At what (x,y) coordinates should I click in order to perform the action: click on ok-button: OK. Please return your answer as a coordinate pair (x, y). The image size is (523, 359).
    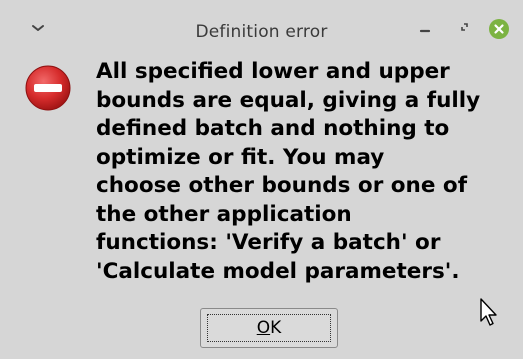
    Looking at the image, I should click on (269, 328).